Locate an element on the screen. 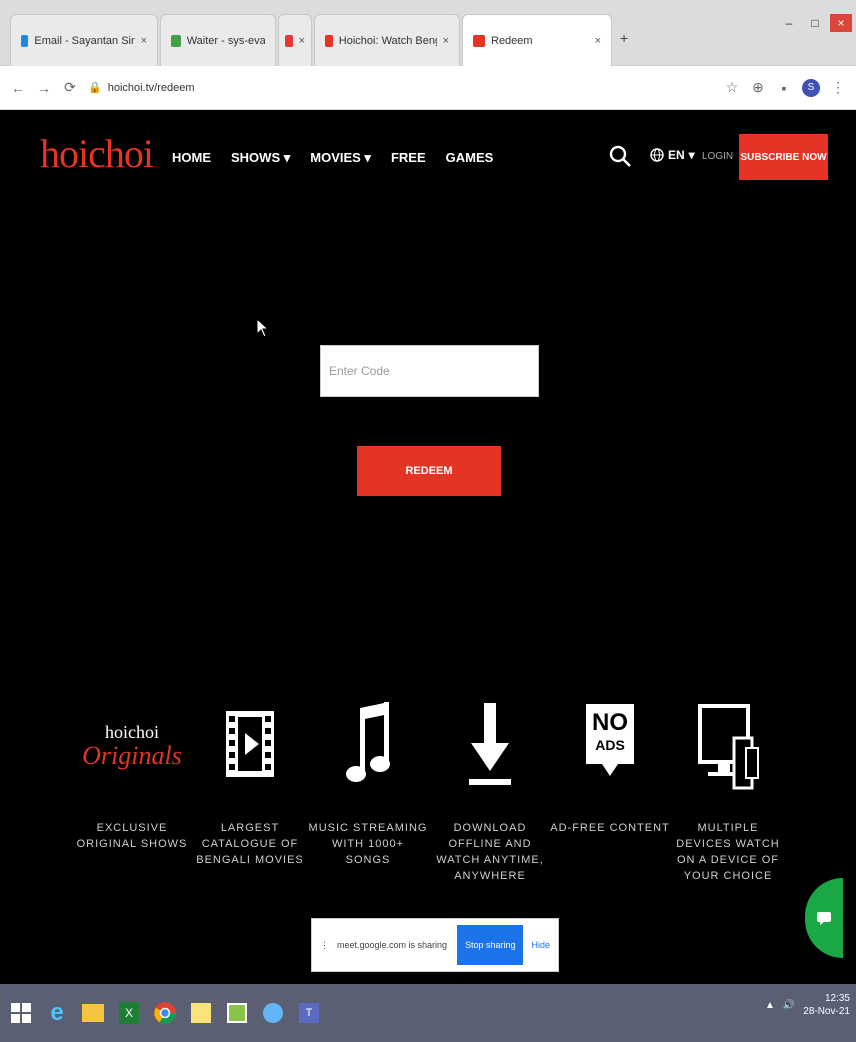  feature-music: Music Streaming with 1000+ Songs is located at coordinates (368, 781).